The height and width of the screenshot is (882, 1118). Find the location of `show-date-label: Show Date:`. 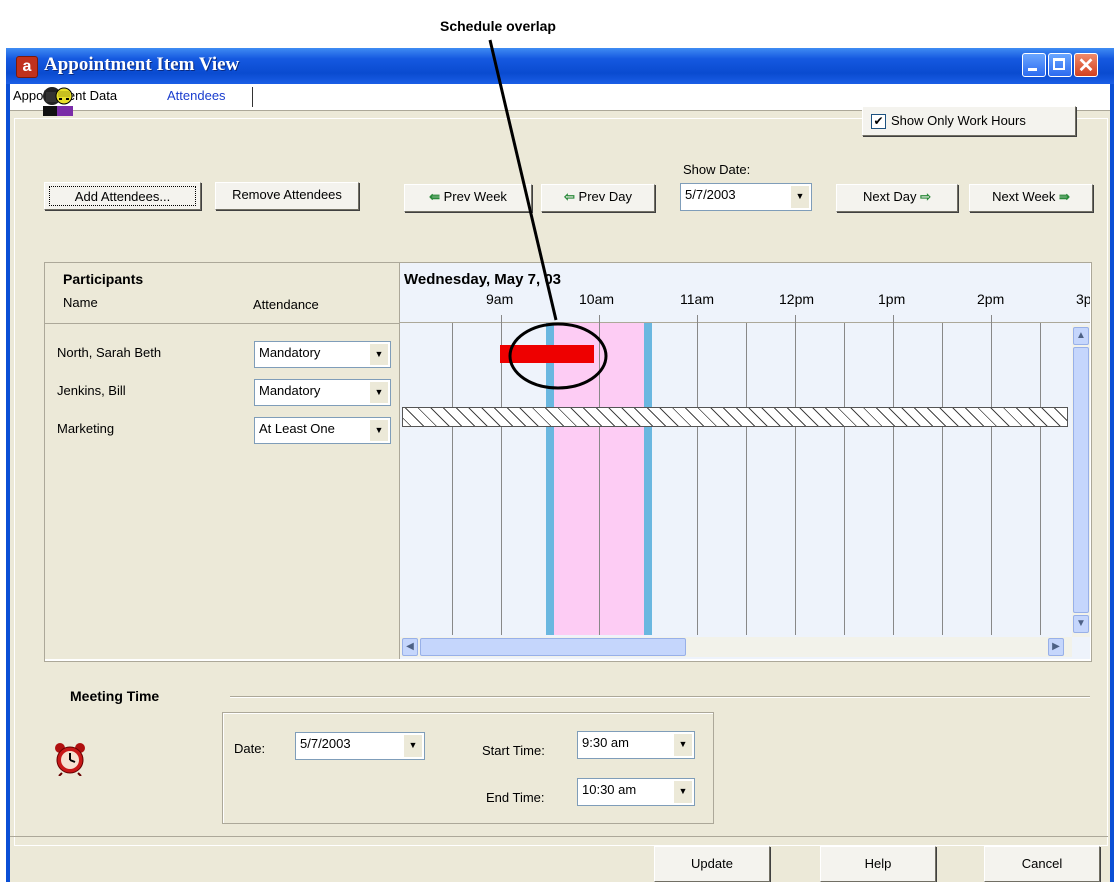

show-date-label: Show Date: is located at coordinates (717, 169).